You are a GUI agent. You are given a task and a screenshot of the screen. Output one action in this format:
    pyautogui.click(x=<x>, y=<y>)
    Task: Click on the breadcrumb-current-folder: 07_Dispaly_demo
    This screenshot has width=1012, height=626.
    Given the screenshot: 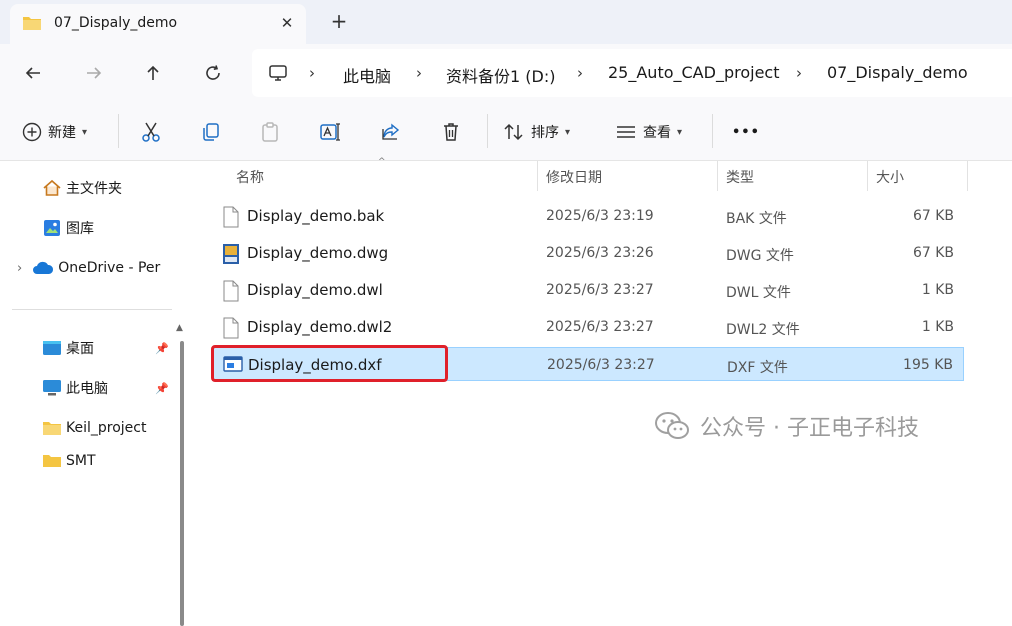 What is the action you would take?
    pyautogui.click(x=897, y=72)
    